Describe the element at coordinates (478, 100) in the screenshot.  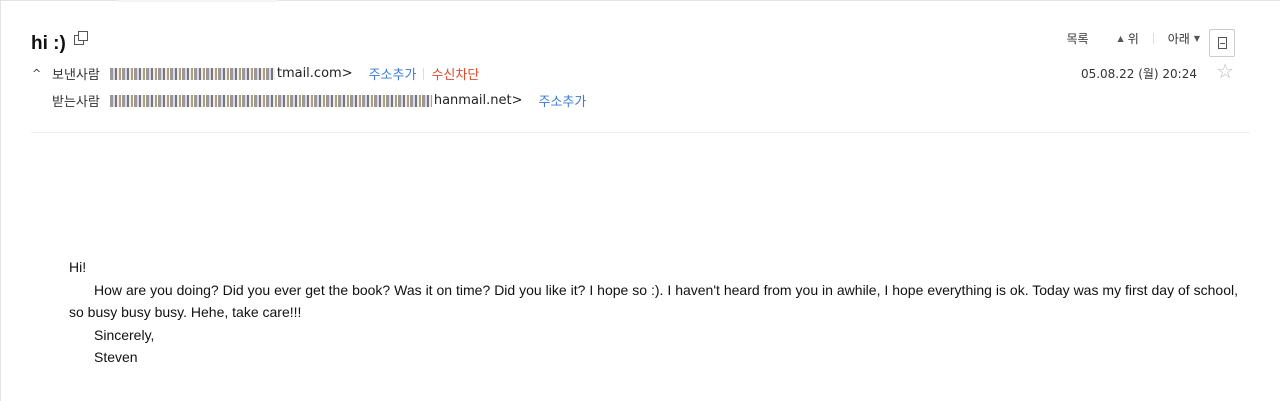
I see `recipient-address-domain: hanmail.net>` at that location.